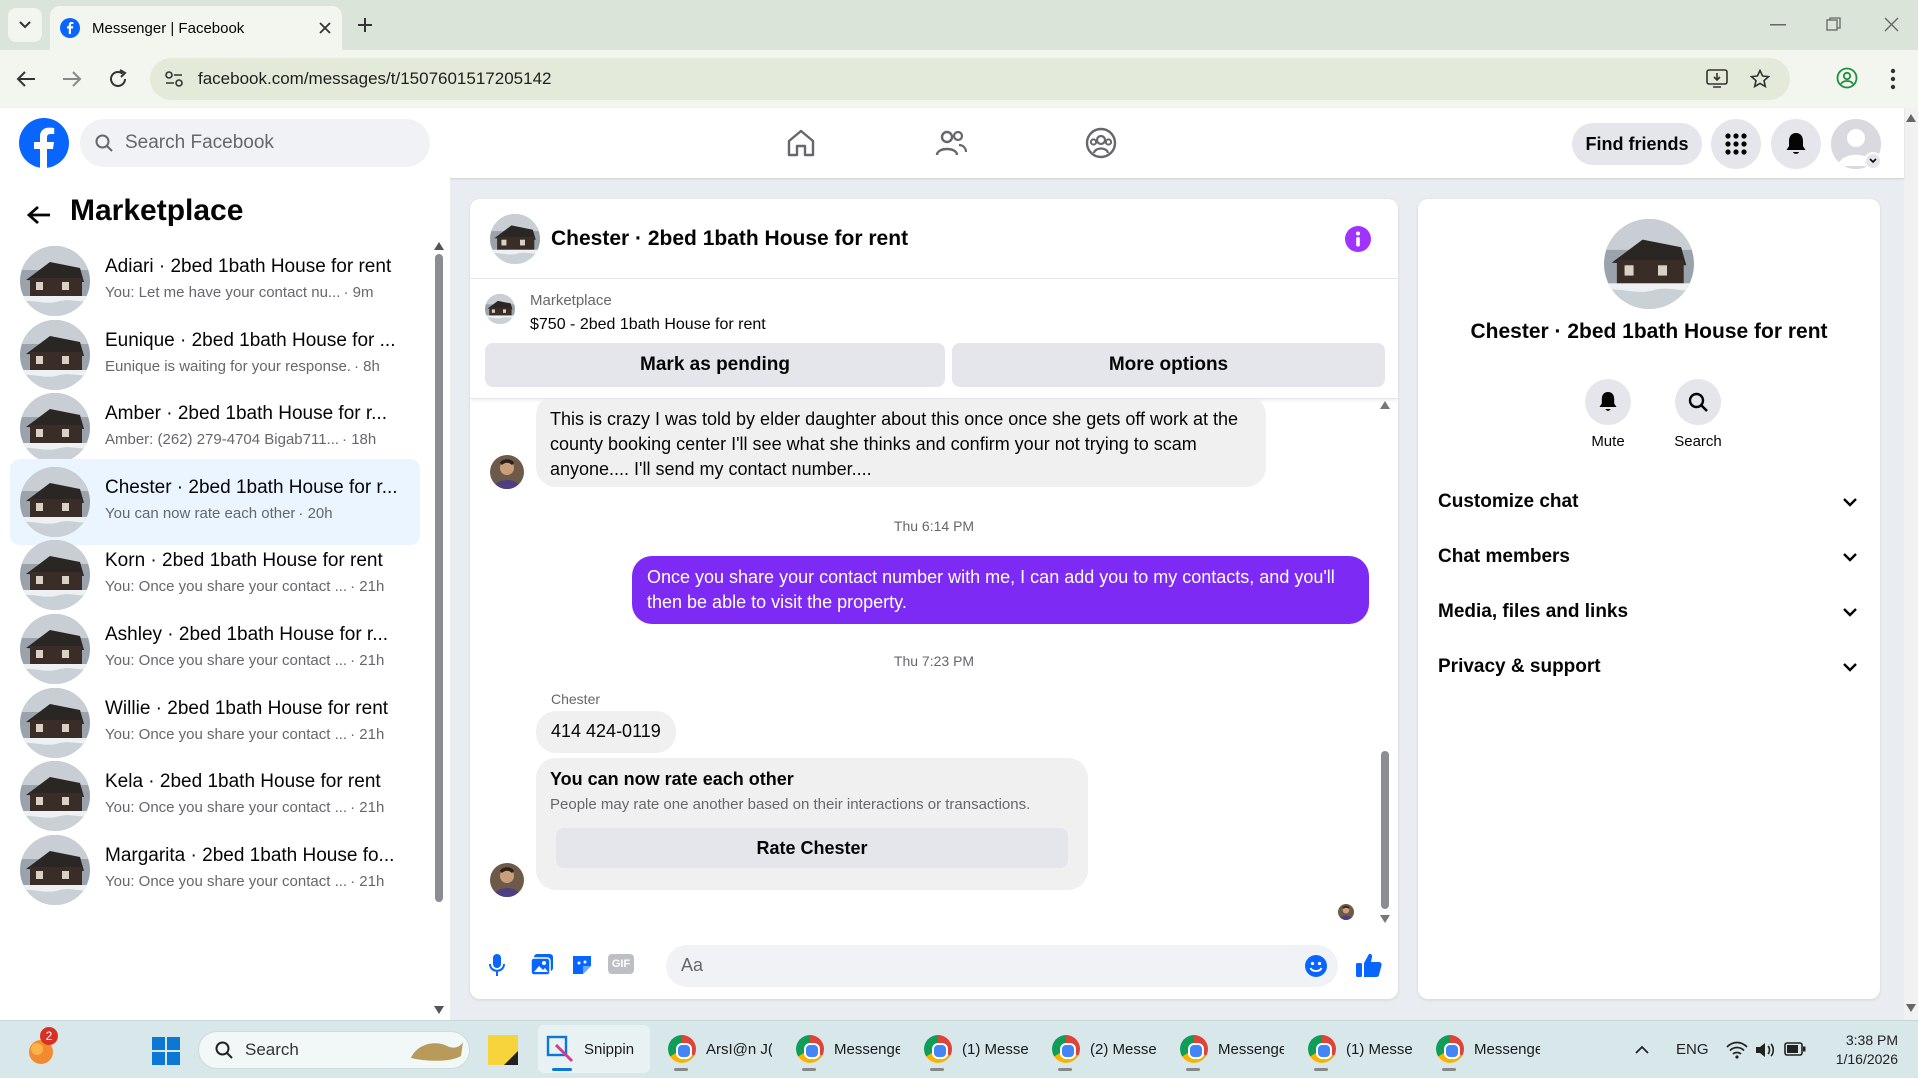  I want to click on close-icon, so click(325, 28).